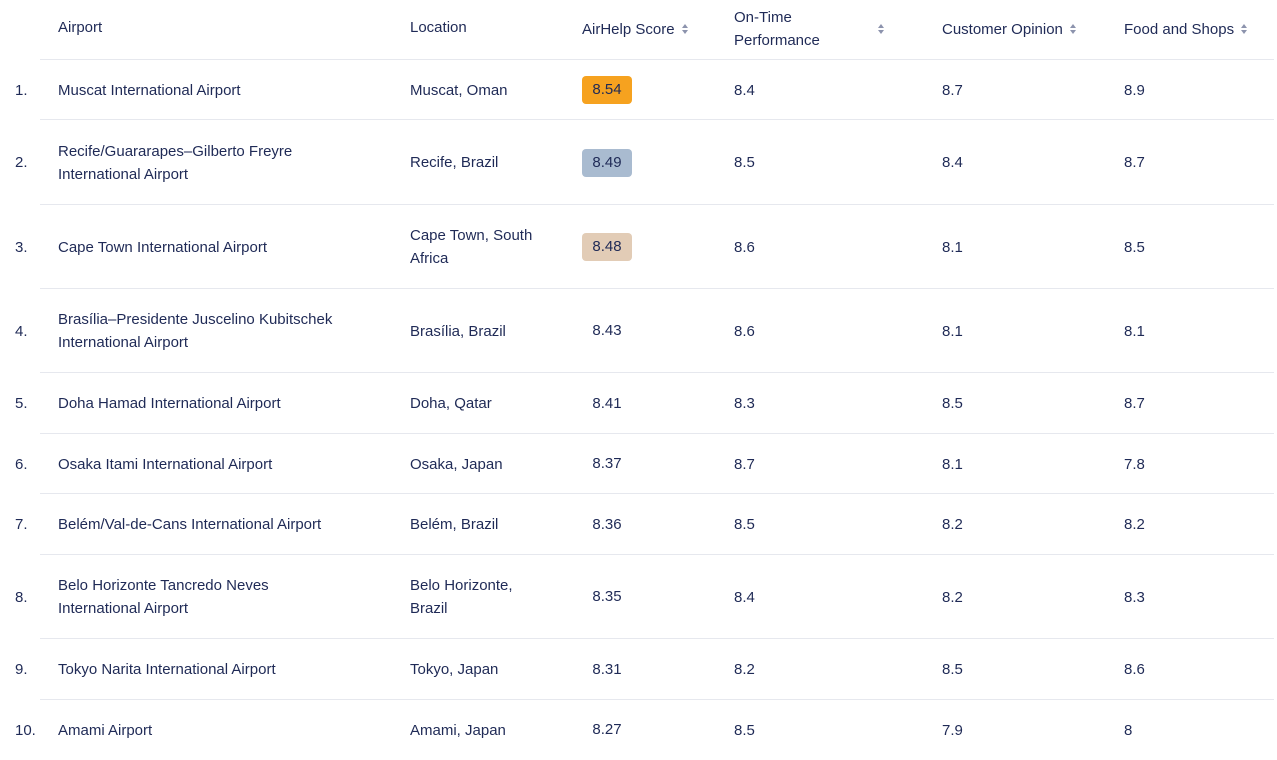 This screenshot has height=760, width=1277. Describe the element at coordinates (1134, 331) in the screenshot. I see `food-shops-value: 8.1` at that location.